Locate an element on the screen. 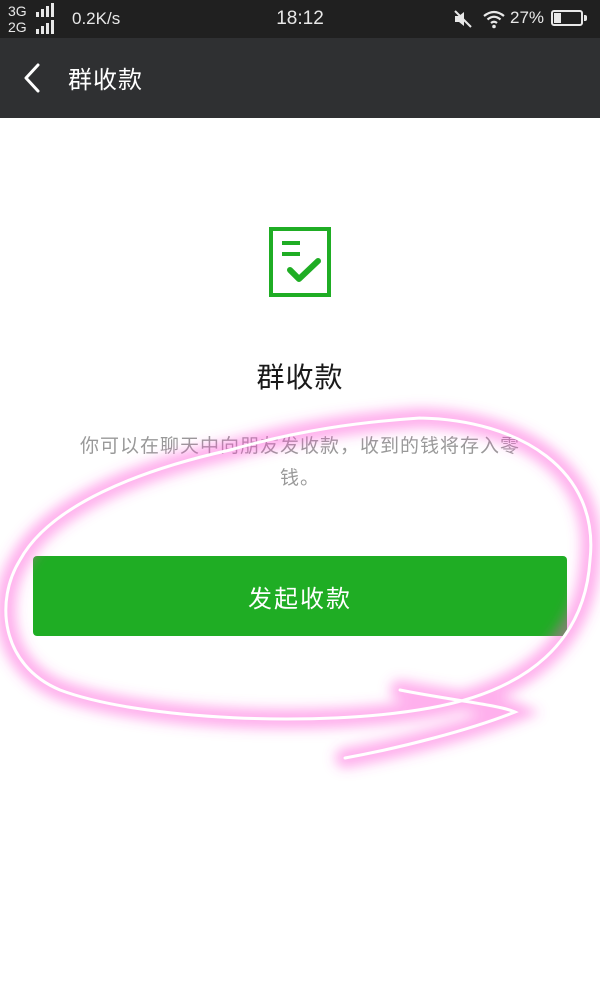  page-heading: 群收款 is located at coordinates (300, 377).